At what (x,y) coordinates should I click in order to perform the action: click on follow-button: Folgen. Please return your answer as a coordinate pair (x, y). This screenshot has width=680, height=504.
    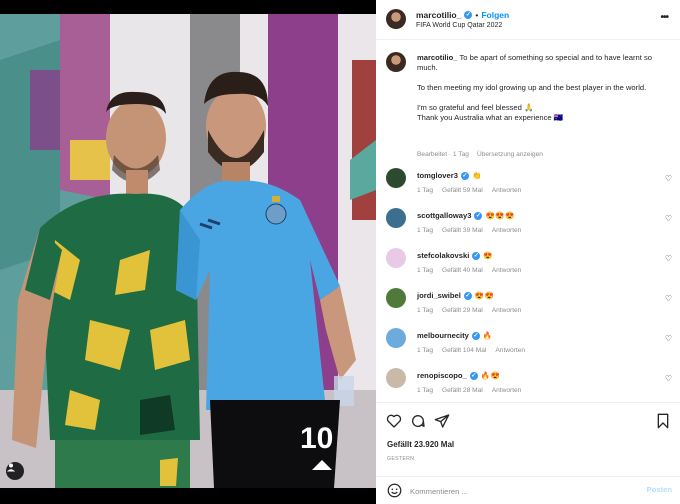
    Looking at the image, I should click on (495, 15).